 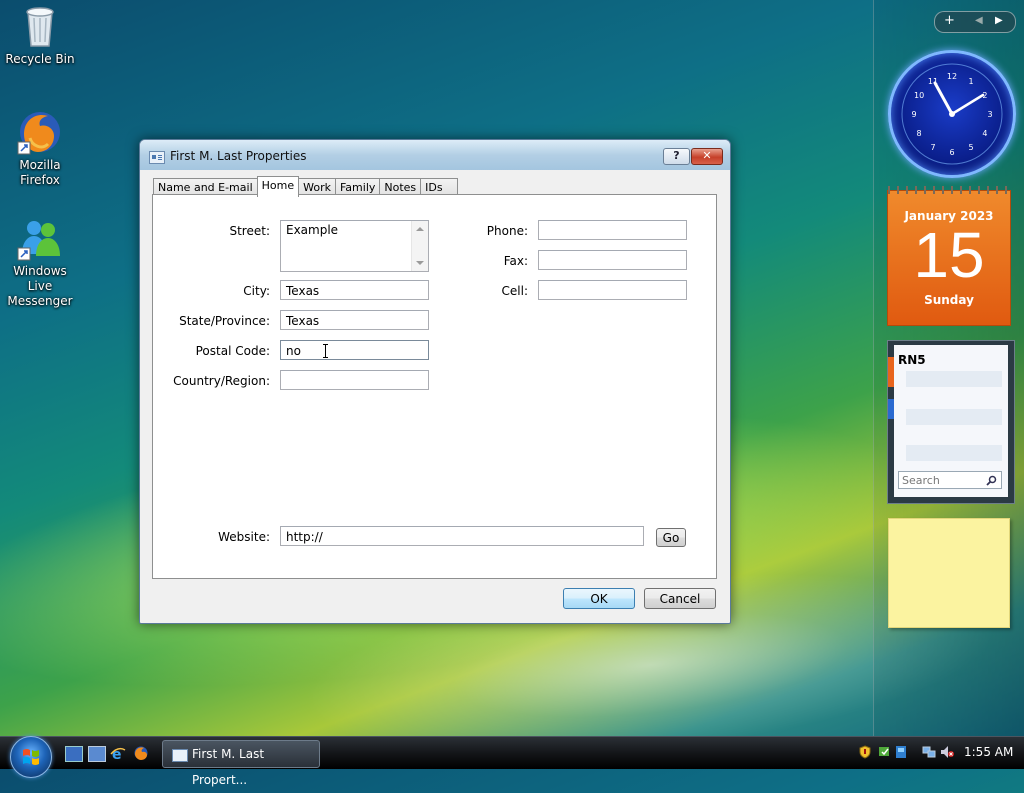 What do you see at coordinates (232, 351) in the screenshot?
I see `postal-code-label: Postal Code:` at bounding box center [232, 351].